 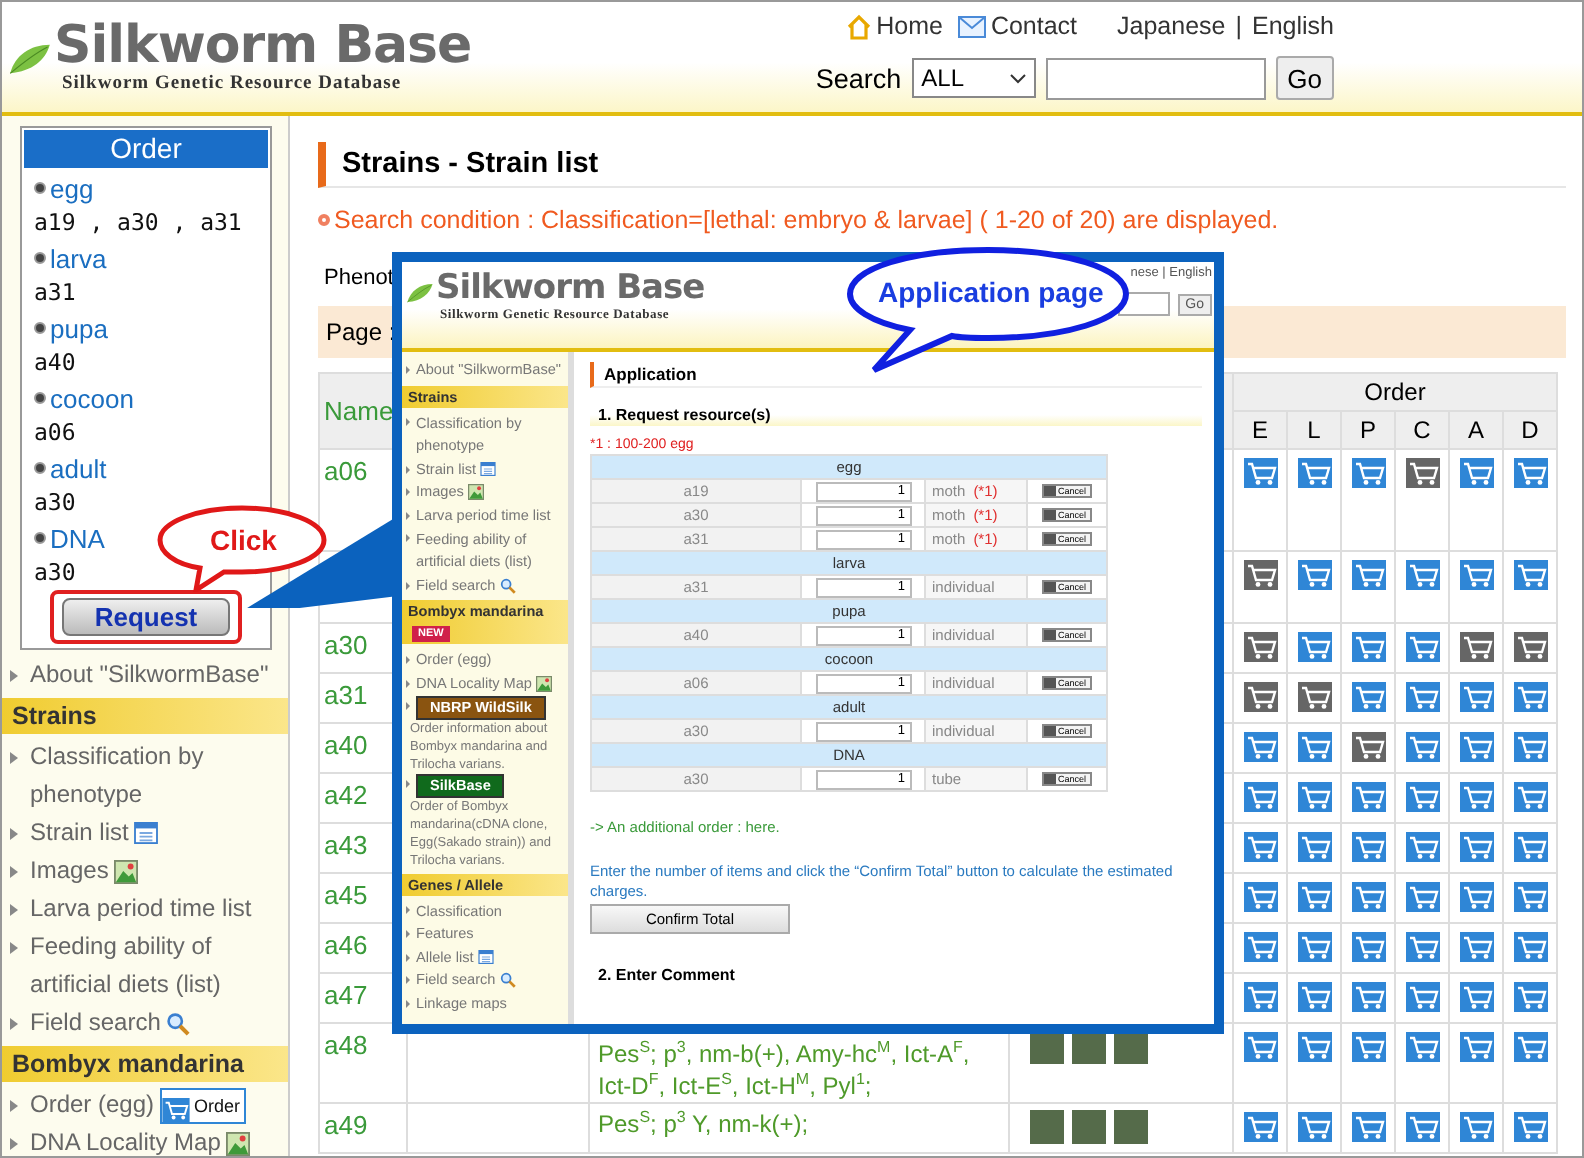 I want to click on category-link: adult, so click(x=78, y=468).